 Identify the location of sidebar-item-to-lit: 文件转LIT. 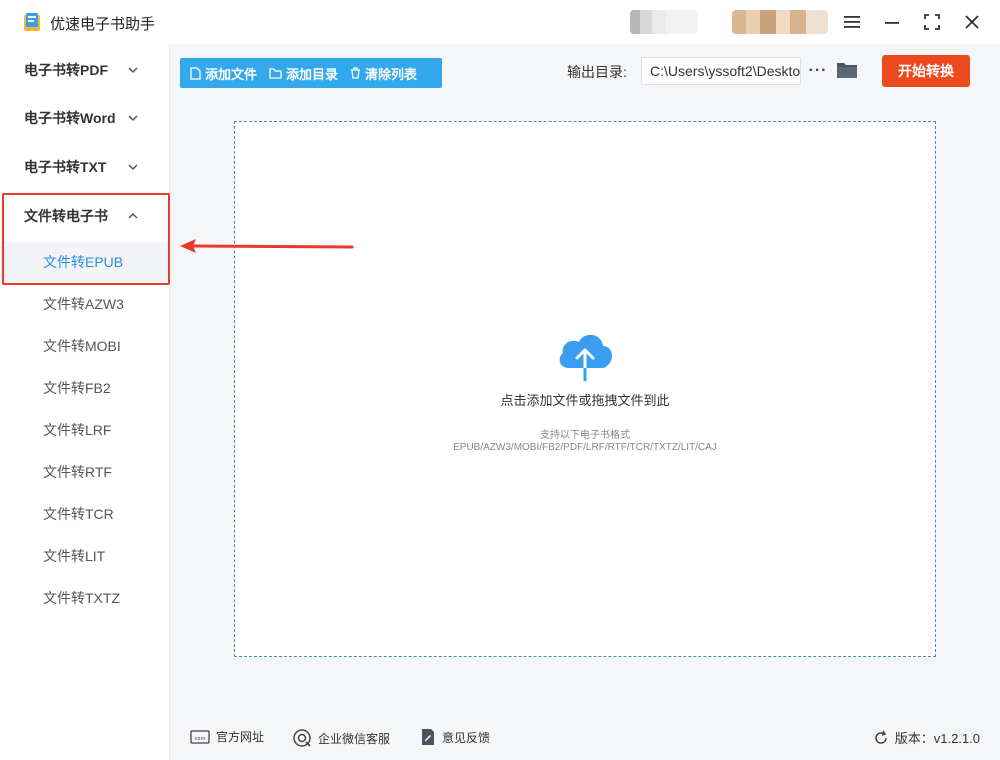
(85, 556).